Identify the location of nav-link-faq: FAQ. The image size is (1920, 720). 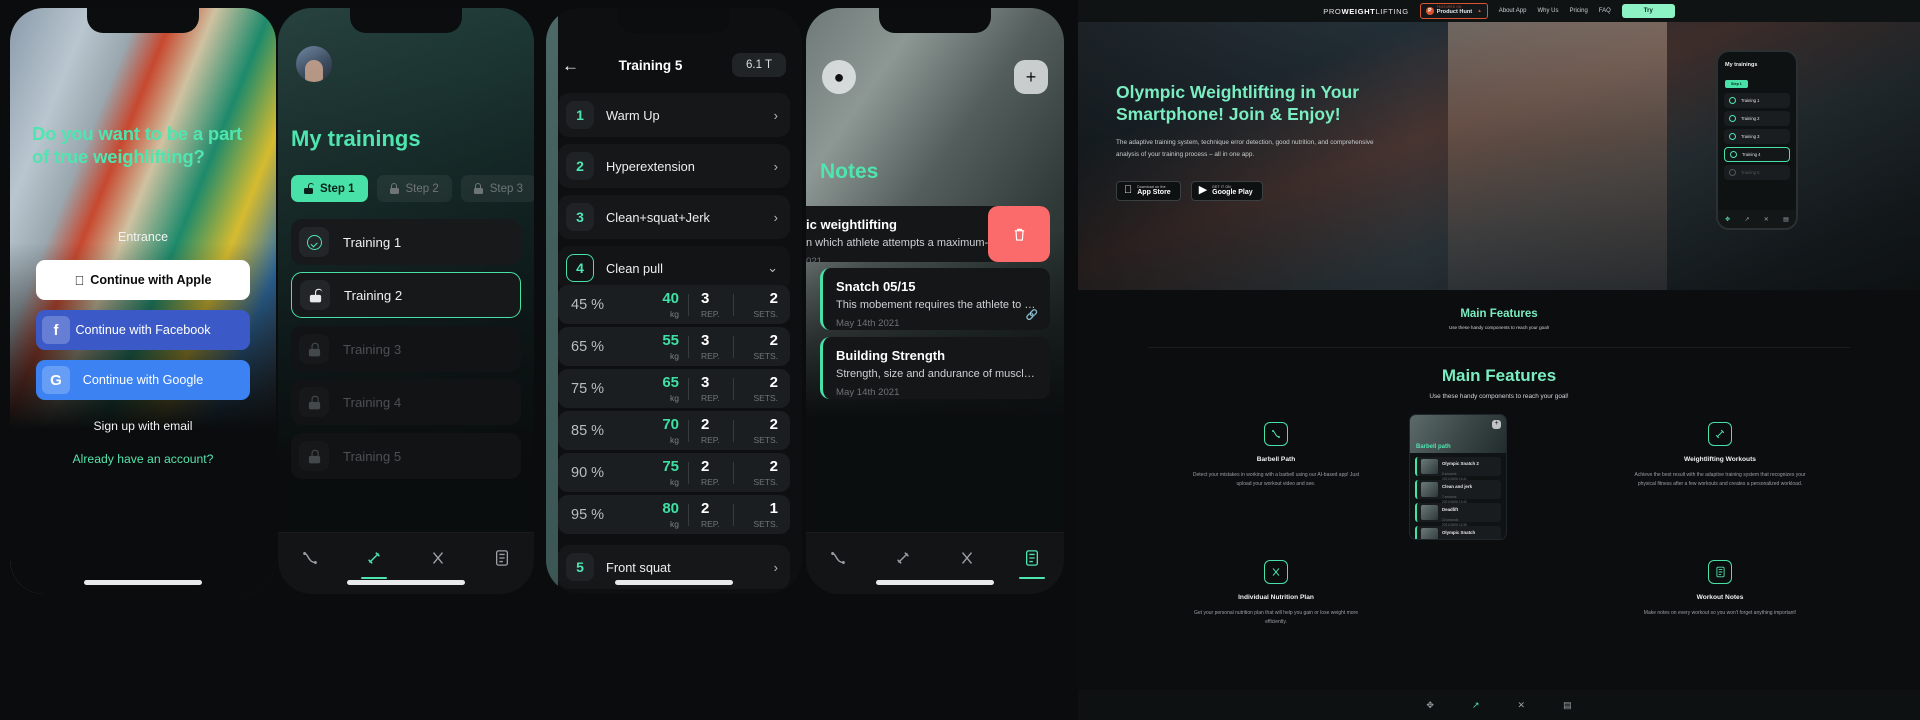
(1605, 11).